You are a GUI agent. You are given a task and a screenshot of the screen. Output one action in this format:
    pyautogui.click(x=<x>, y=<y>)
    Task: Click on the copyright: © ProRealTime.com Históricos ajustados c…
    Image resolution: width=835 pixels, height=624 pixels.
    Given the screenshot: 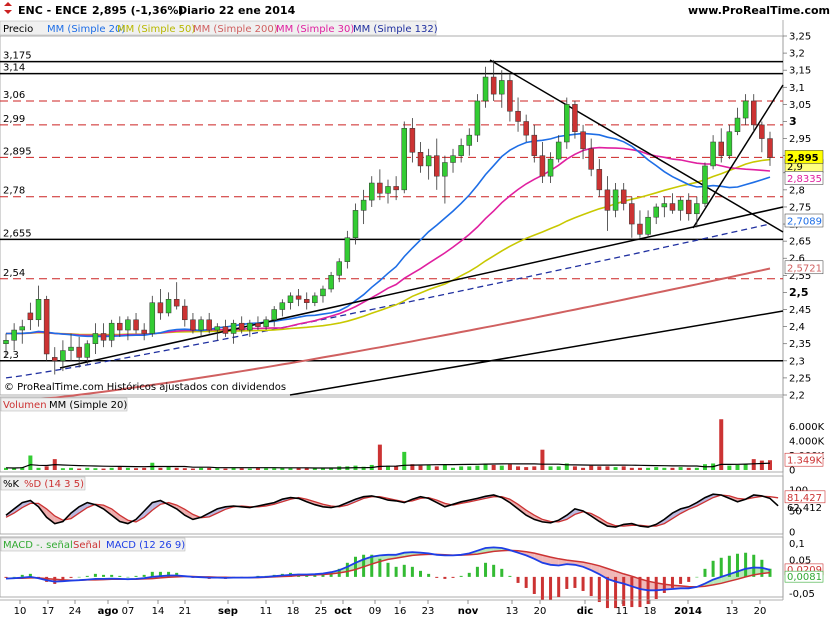 What is the action you would take?
    pyautogui.click(x=145, y=387)
    